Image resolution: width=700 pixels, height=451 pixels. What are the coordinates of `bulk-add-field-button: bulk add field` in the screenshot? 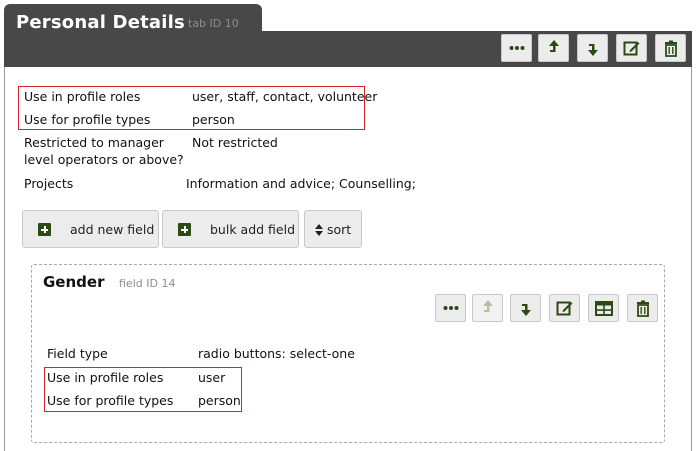 It's located at (230, 229).